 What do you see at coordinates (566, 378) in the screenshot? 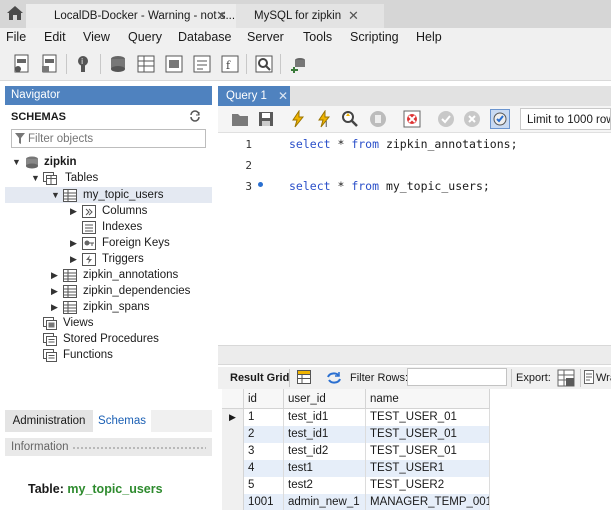
I see `export-icon` at bounding box center [566, 378].